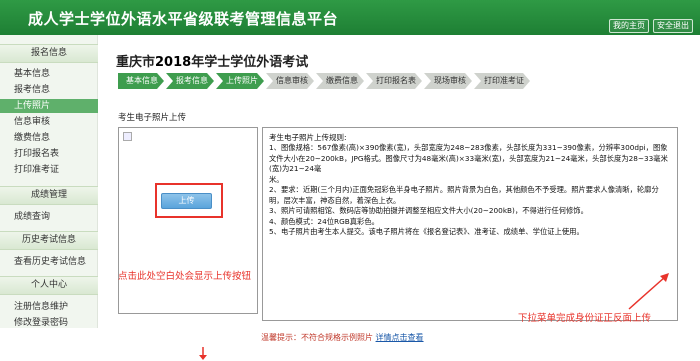 This screenshot has height=361, width=700. What do you see at coordinates (49, 53) in the screenshot?
I see `sidebar-section-registration: 报名信息` at bounding box center [49, 53].